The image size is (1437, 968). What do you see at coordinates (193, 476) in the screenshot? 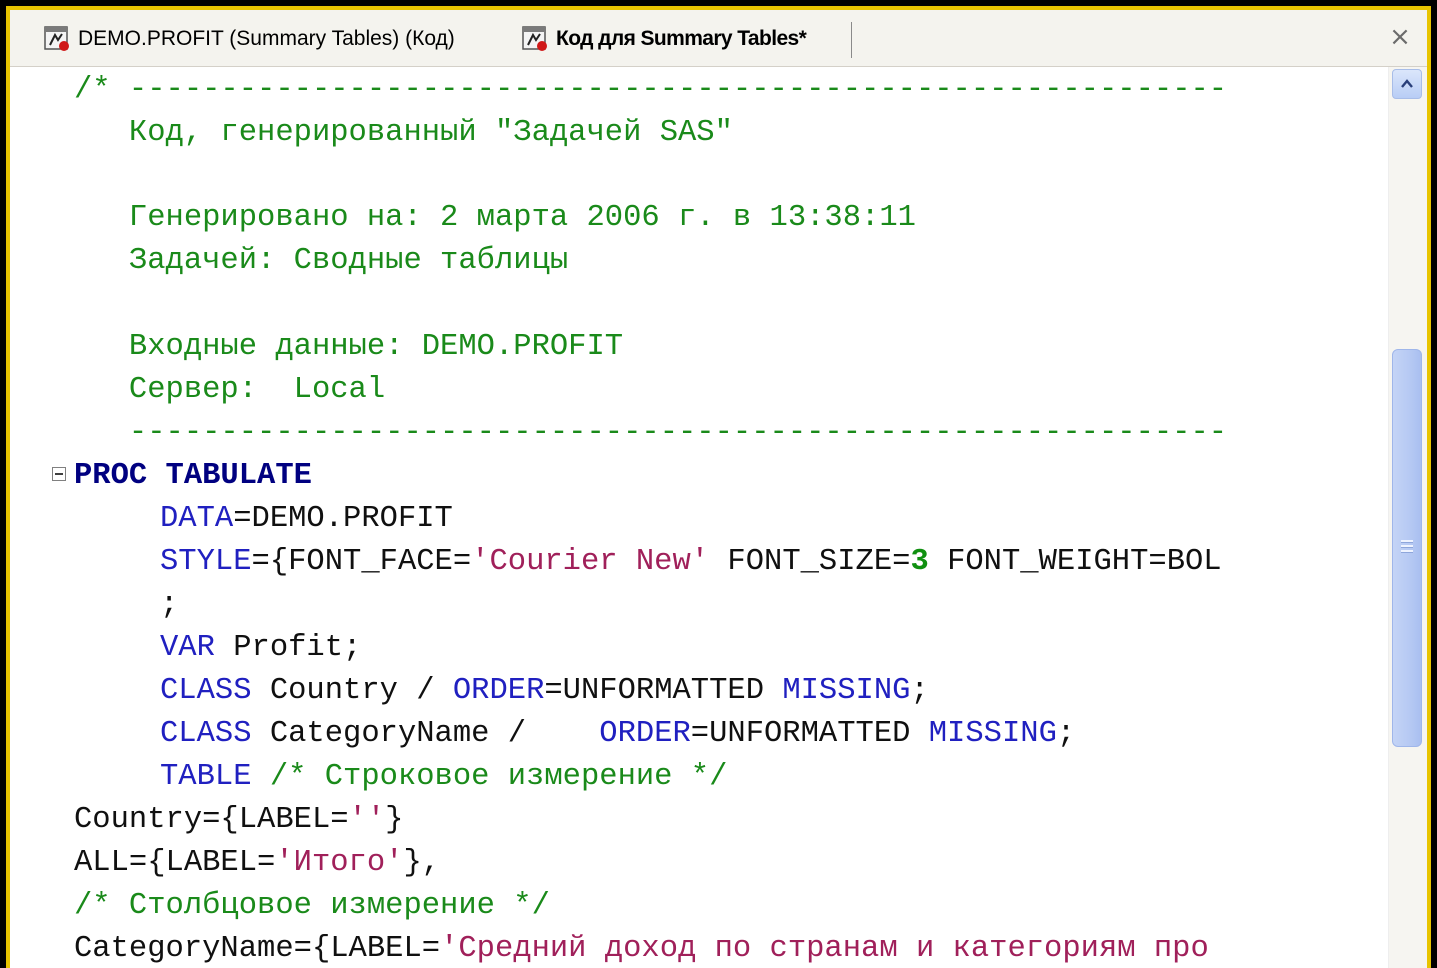
I see `code-line-proc: PROC TABULATE` at bounding box center [193, 476].